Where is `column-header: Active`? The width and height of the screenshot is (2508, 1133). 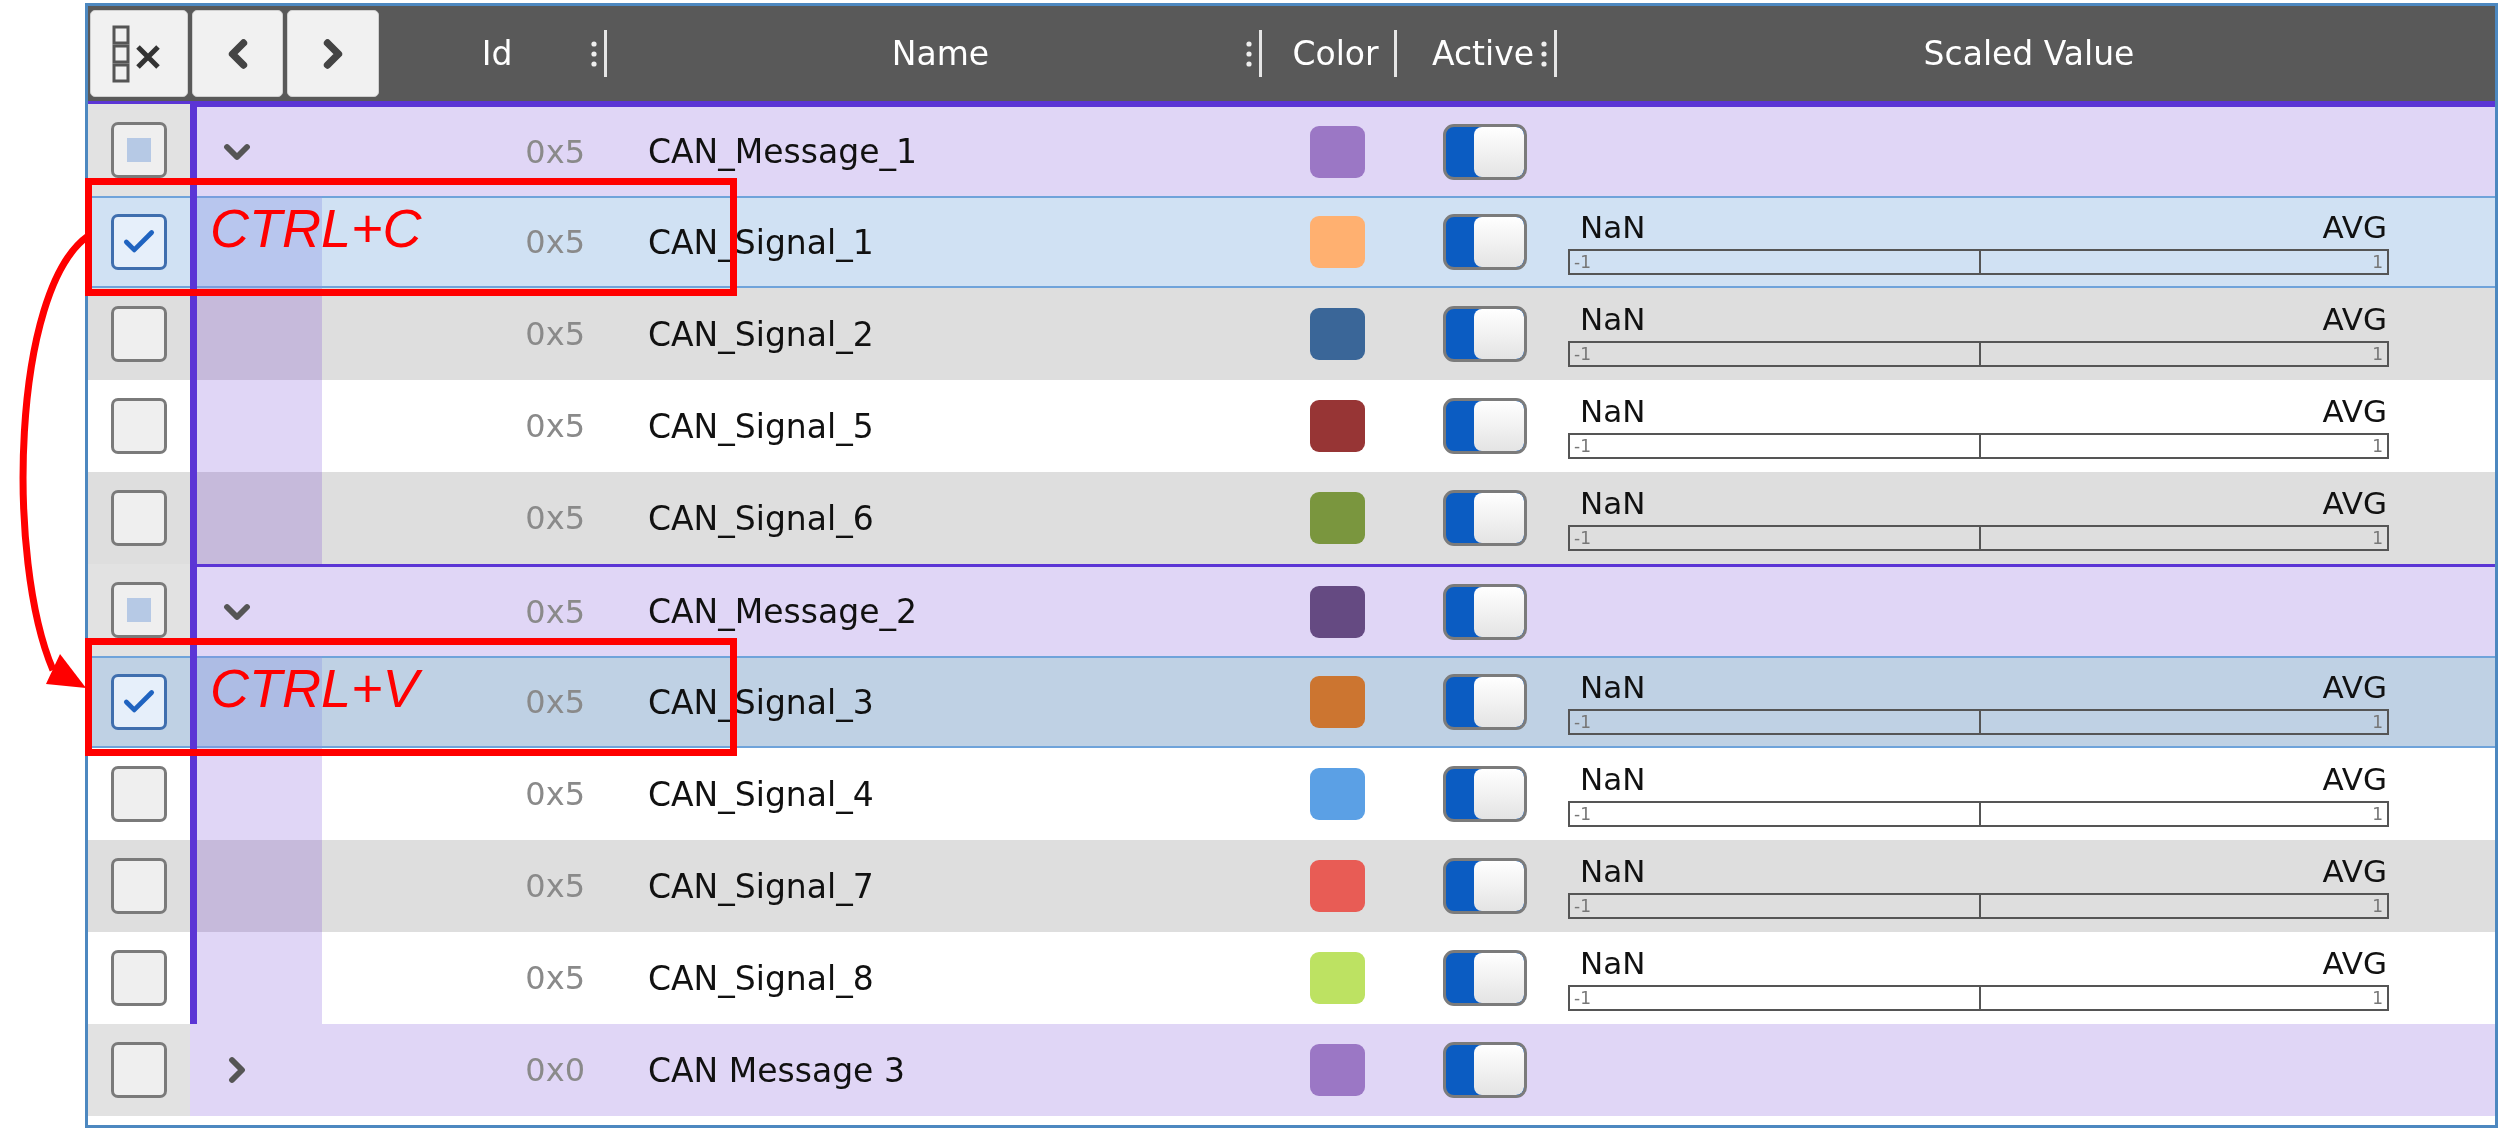
column-header: Active is located at coordinates (1483, 53).